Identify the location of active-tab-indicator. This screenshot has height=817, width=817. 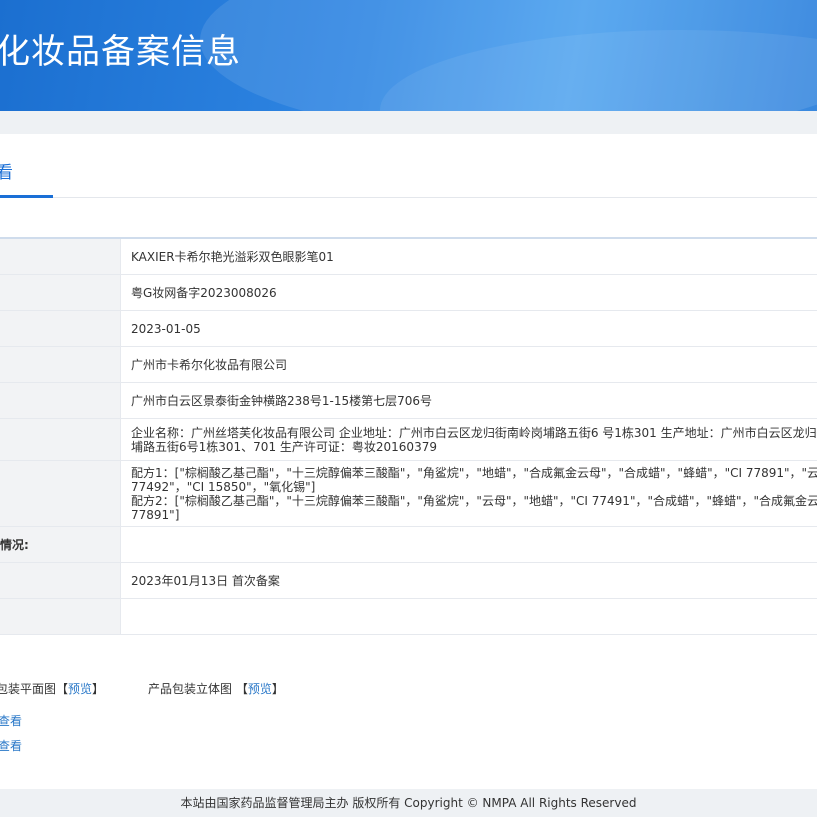
(26, 196).